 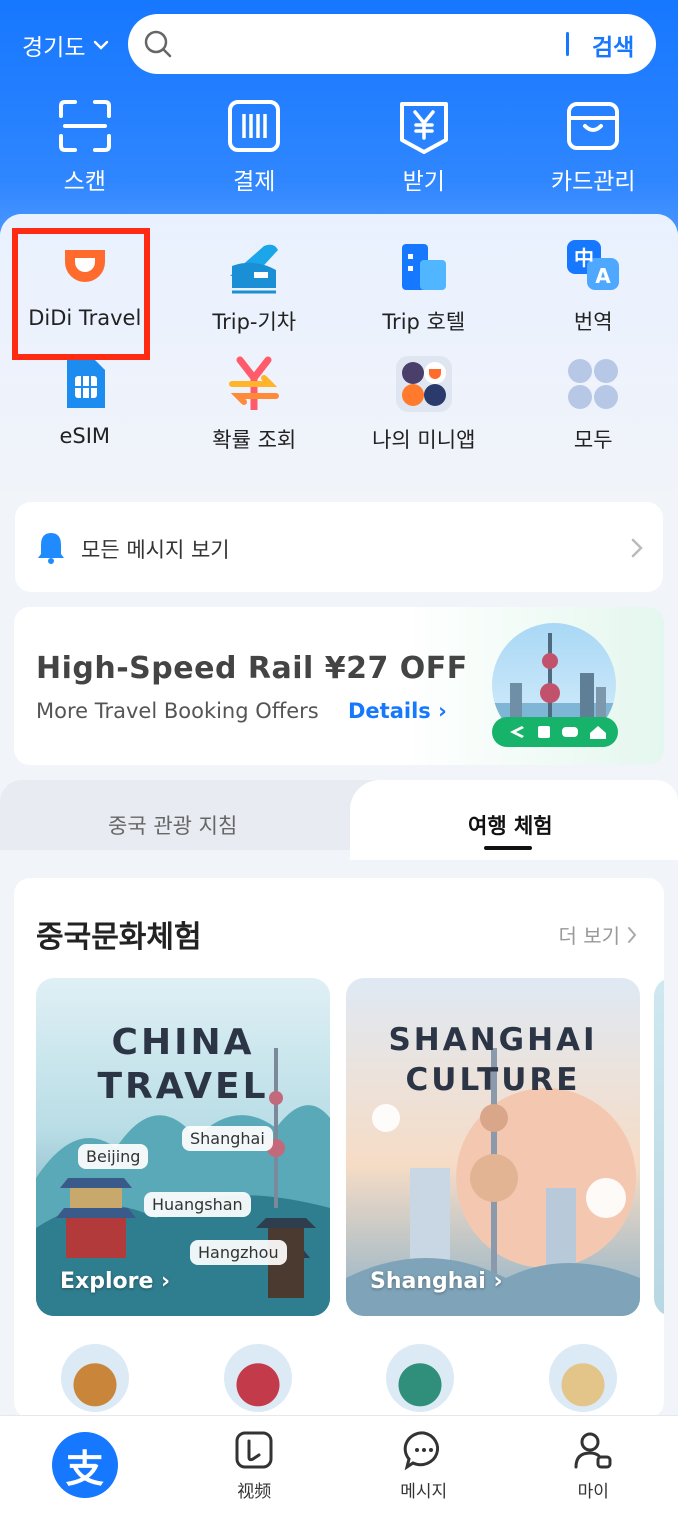 What do you see at coordinates (339, 820) in the screenshot?
I see `content-tabs: 중국 관광 지침 여행 체험` at bounding box center [339, 820].